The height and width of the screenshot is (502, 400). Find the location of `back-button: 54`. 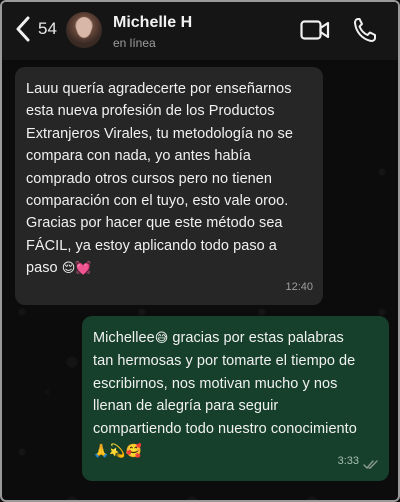

back-button: 54 is located at coordinates (36, 29).